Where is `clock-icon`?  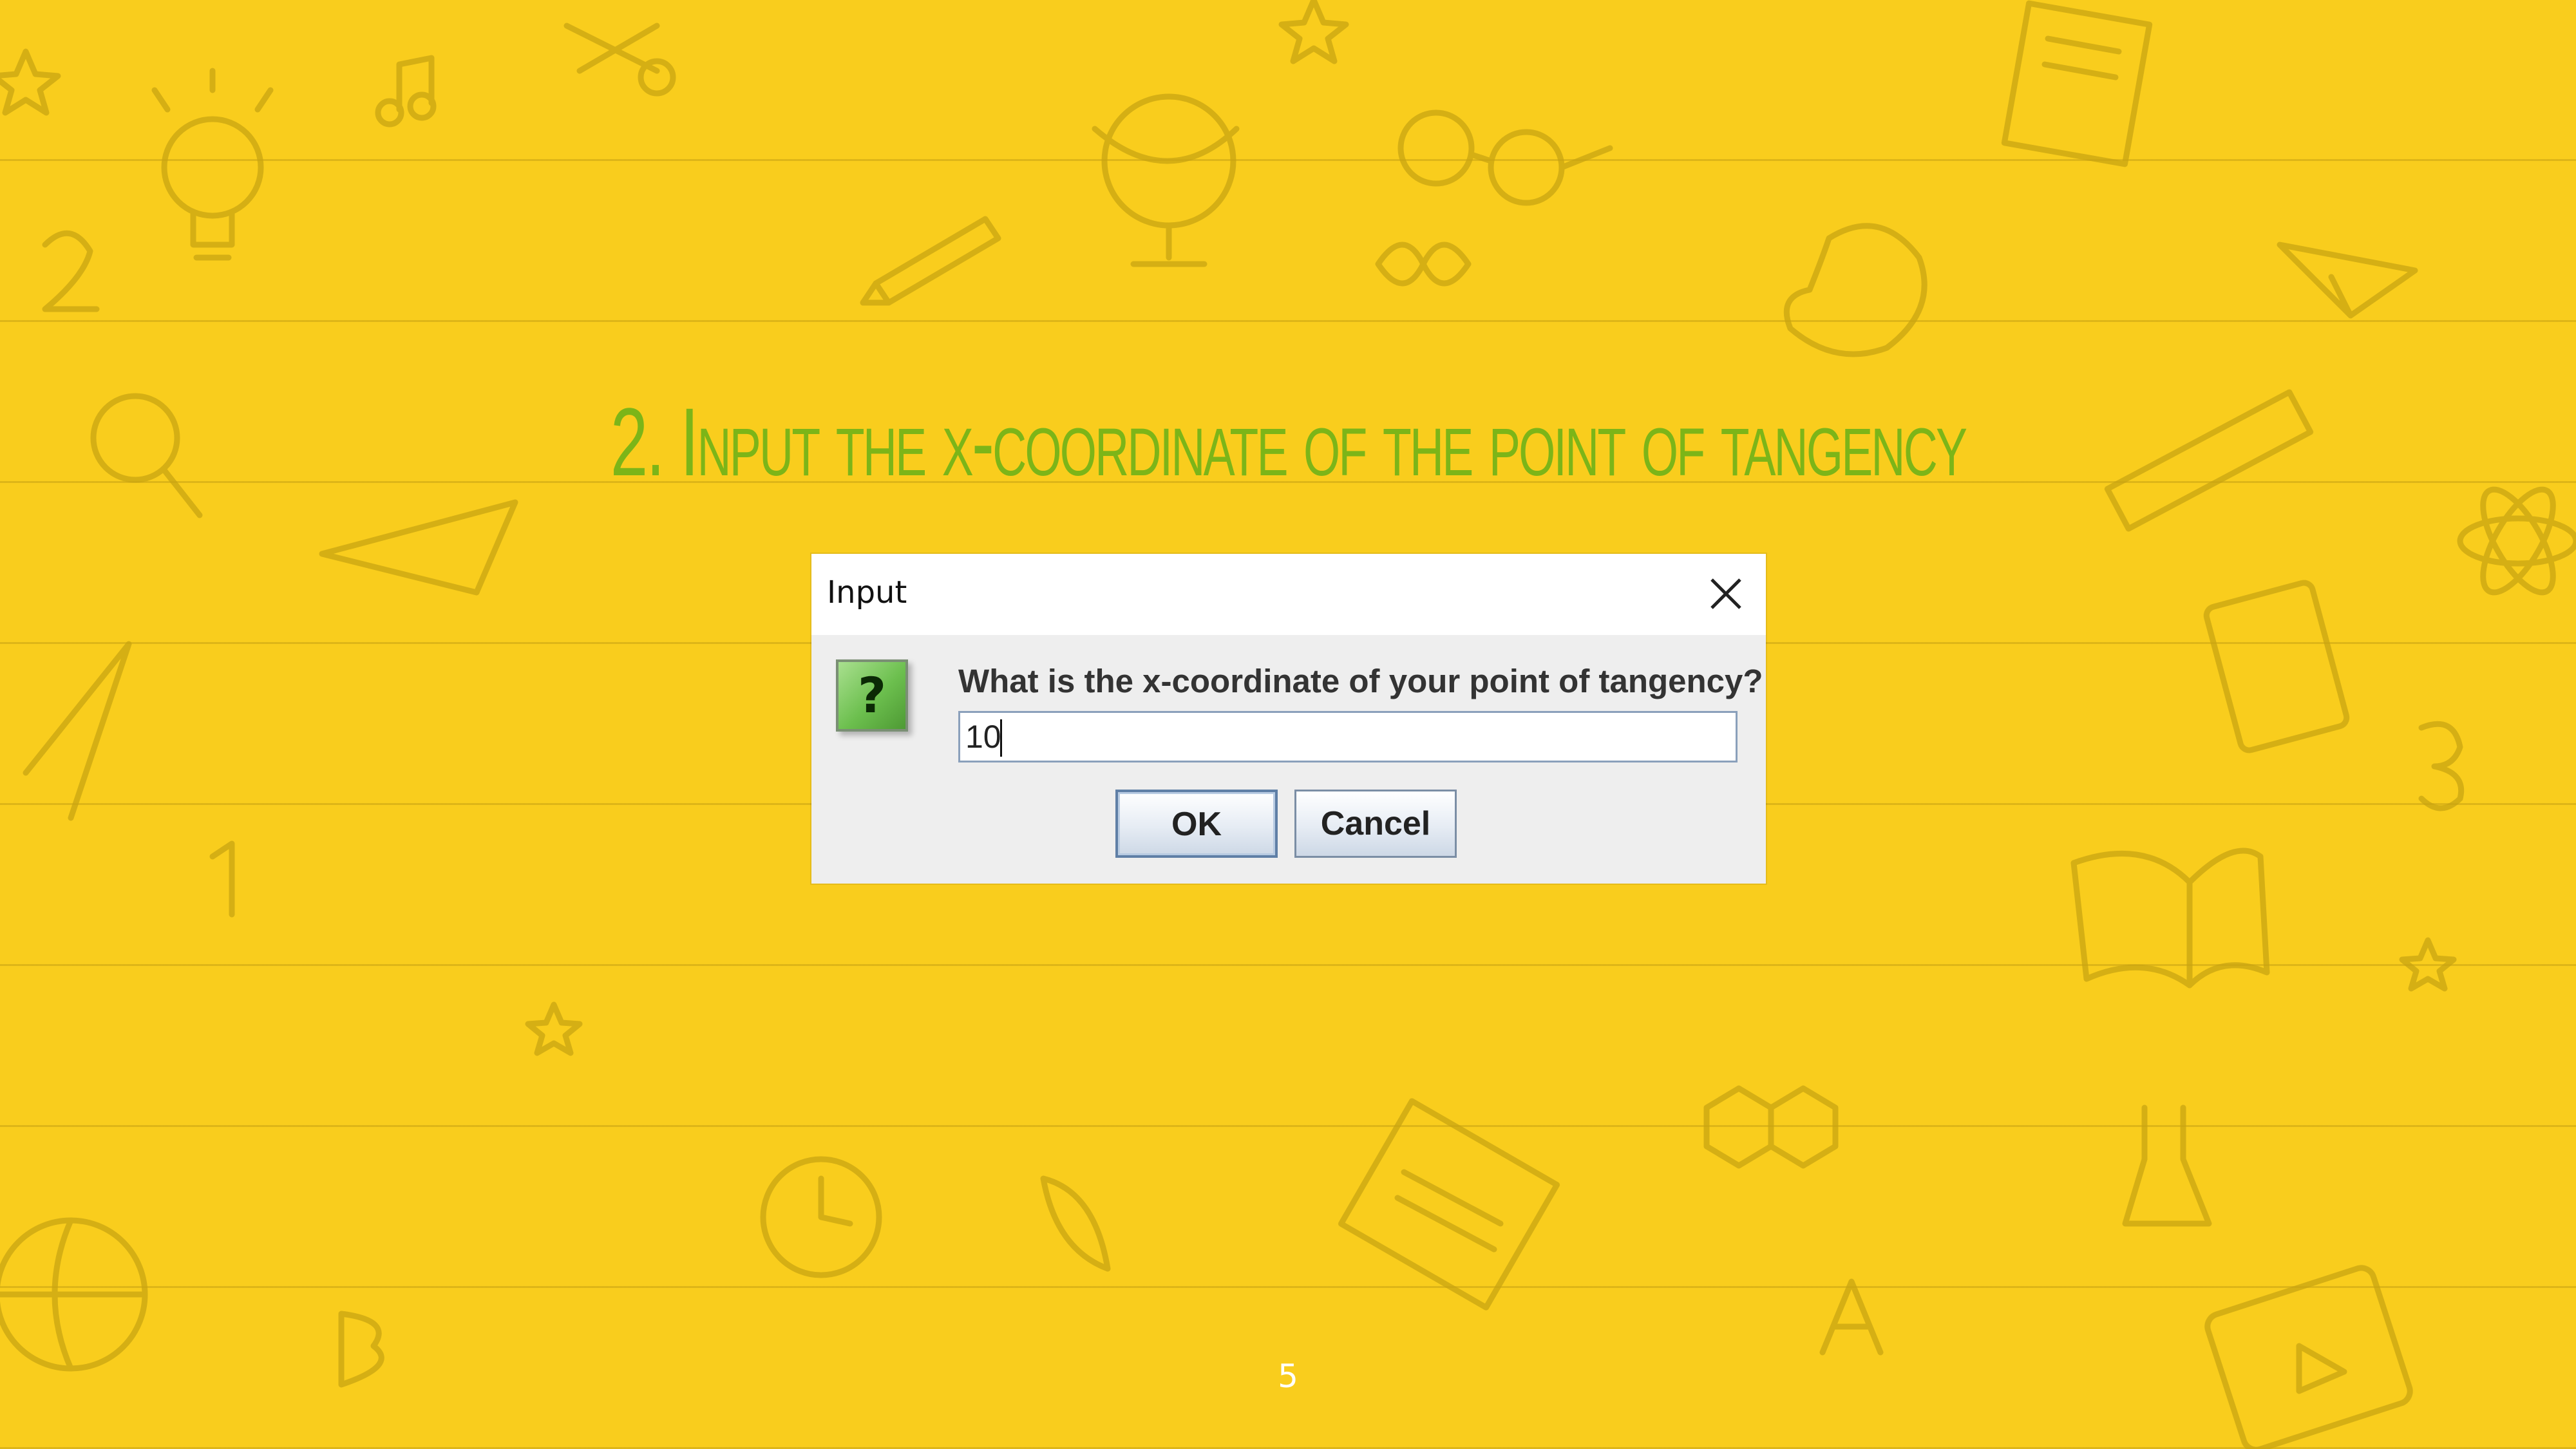
clock-icon is located at coordinates (821, 1217).